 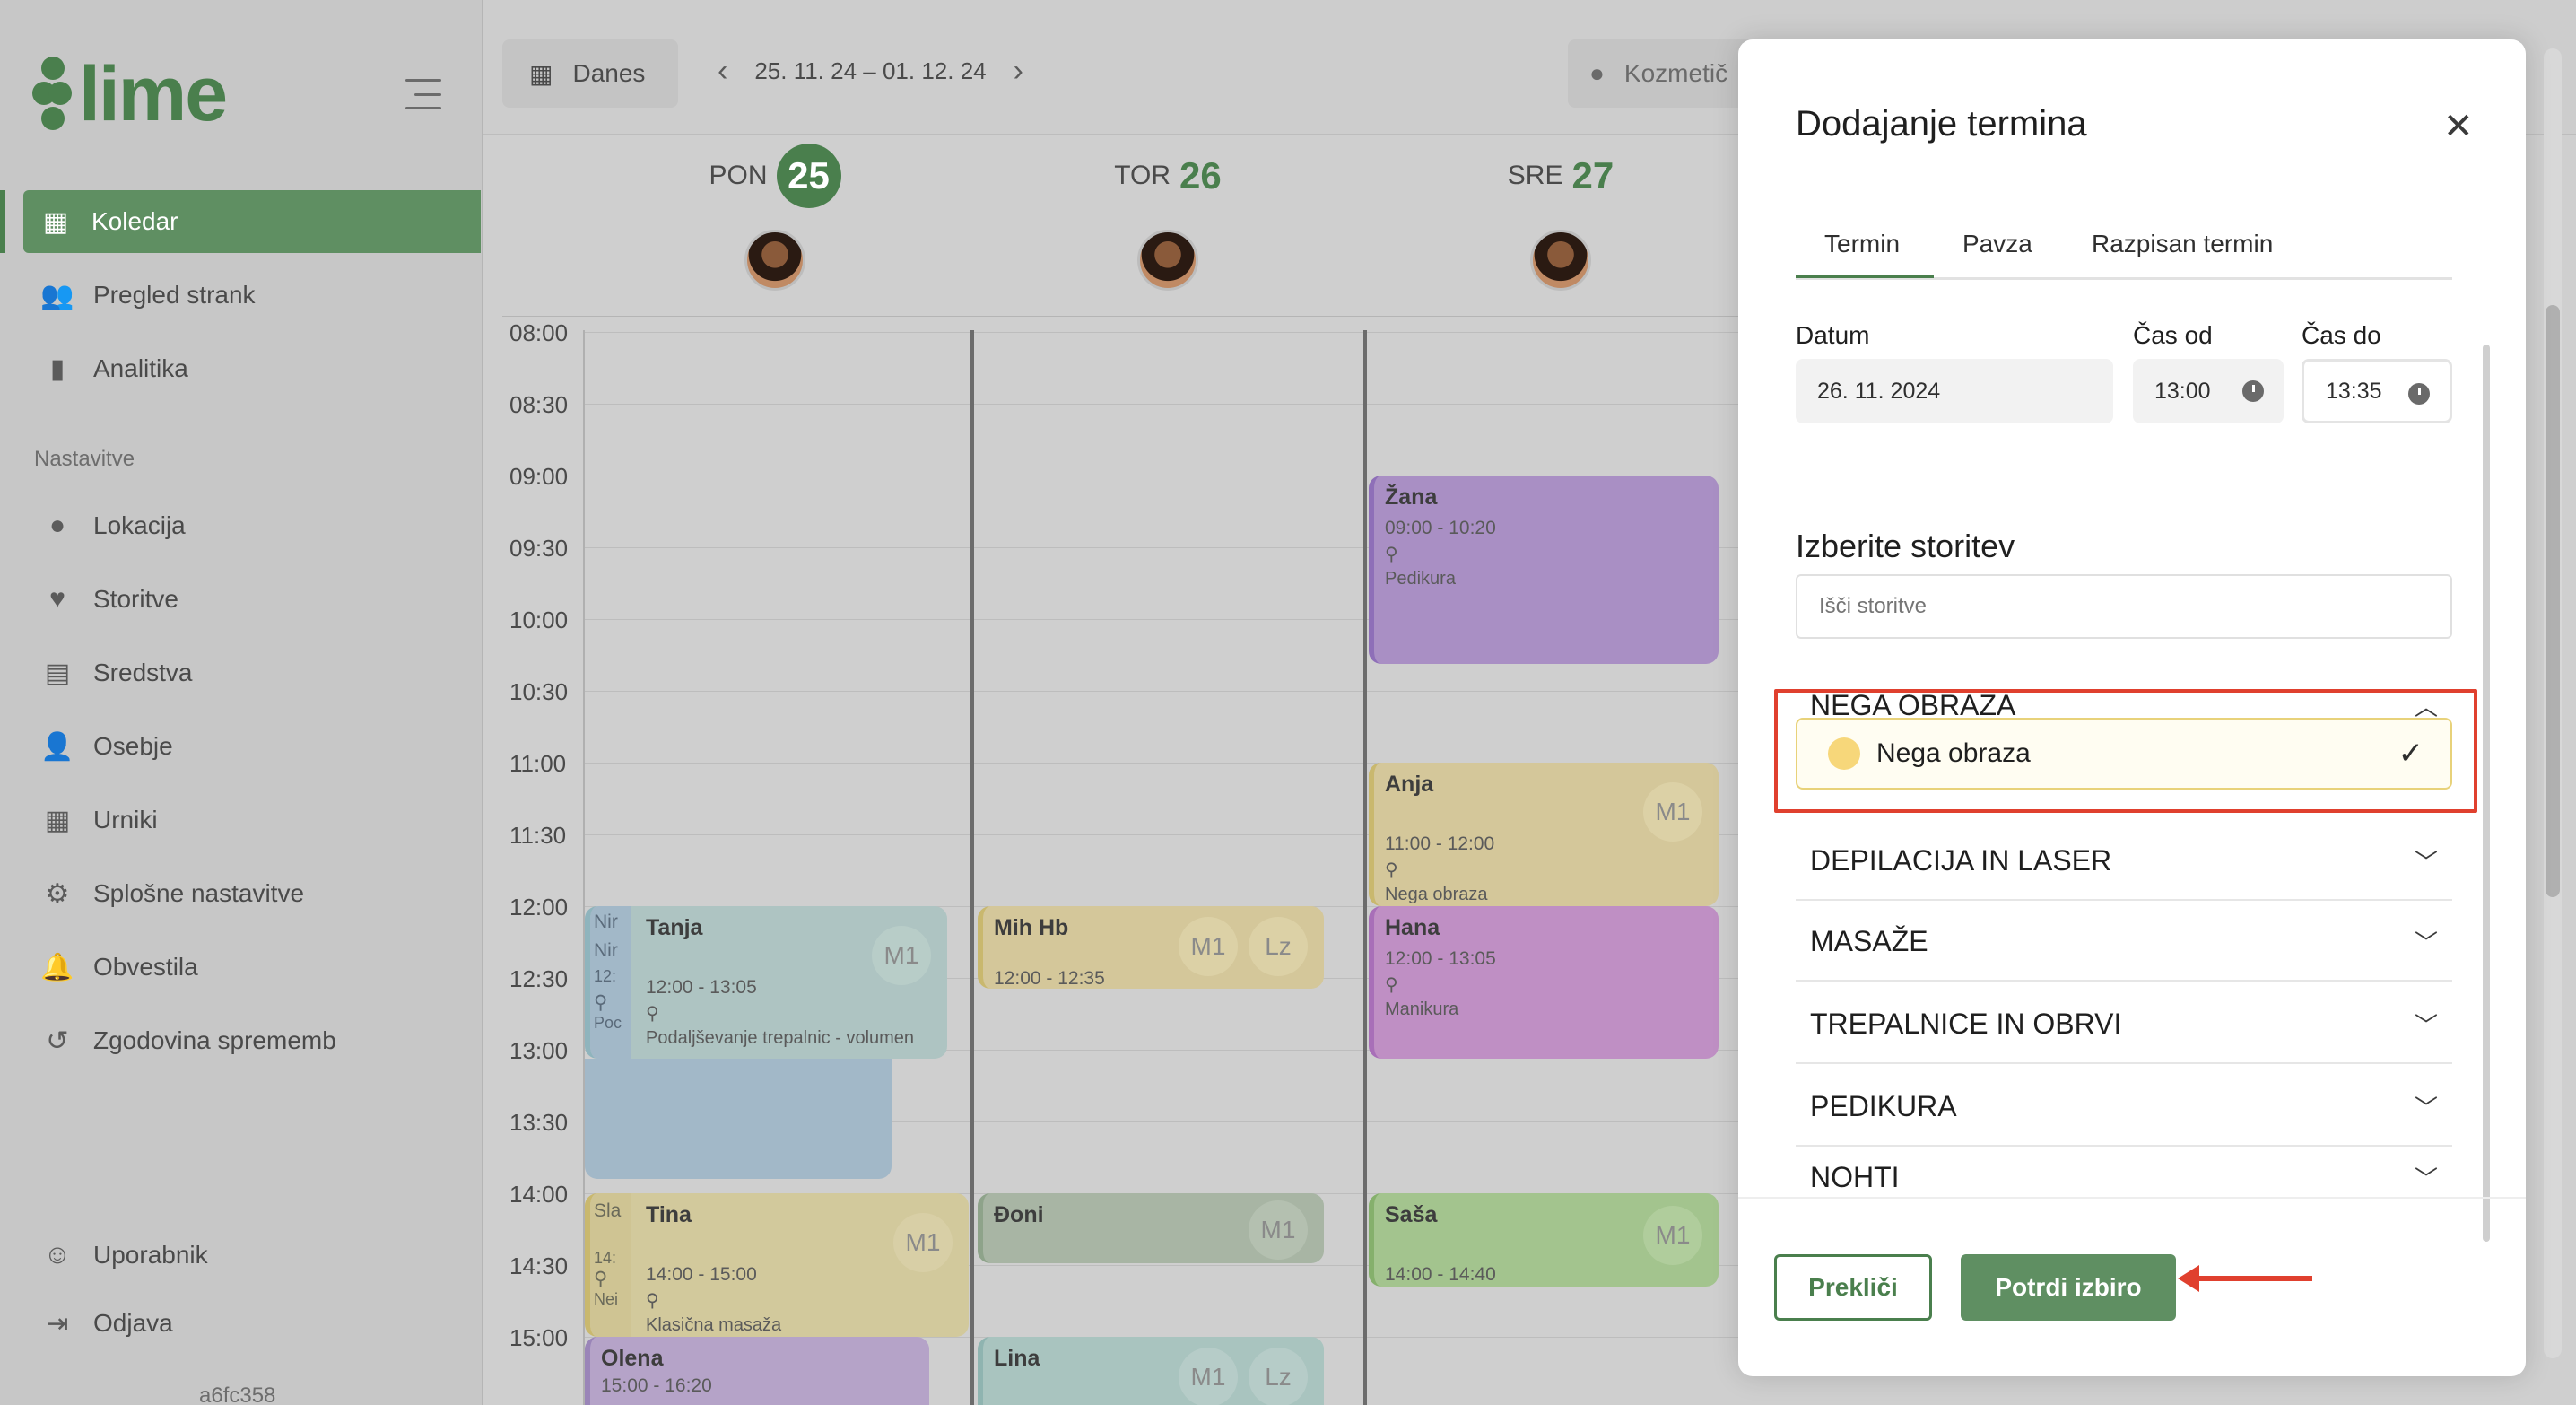 What do you see at coordinates (1853, 1287) in the screenshot?
I see `cancel-button: Prekliči` at bounding box center [1853, 1287].